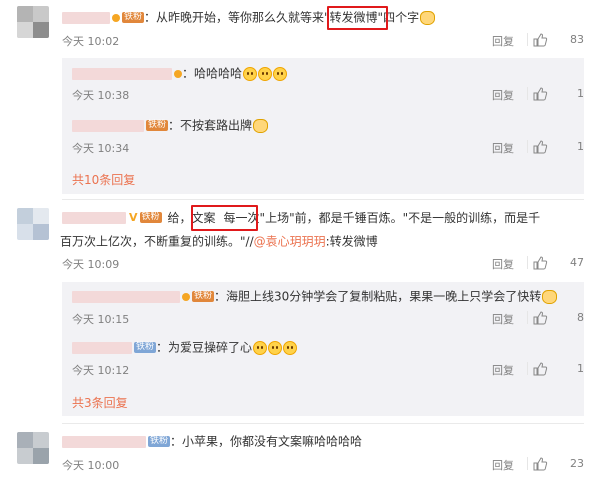  What do you see at coordinates (323, 263) in the screenshot?
I see `comment-meta: 今天 10:09 回复 47` at bounding box center [323, 263].